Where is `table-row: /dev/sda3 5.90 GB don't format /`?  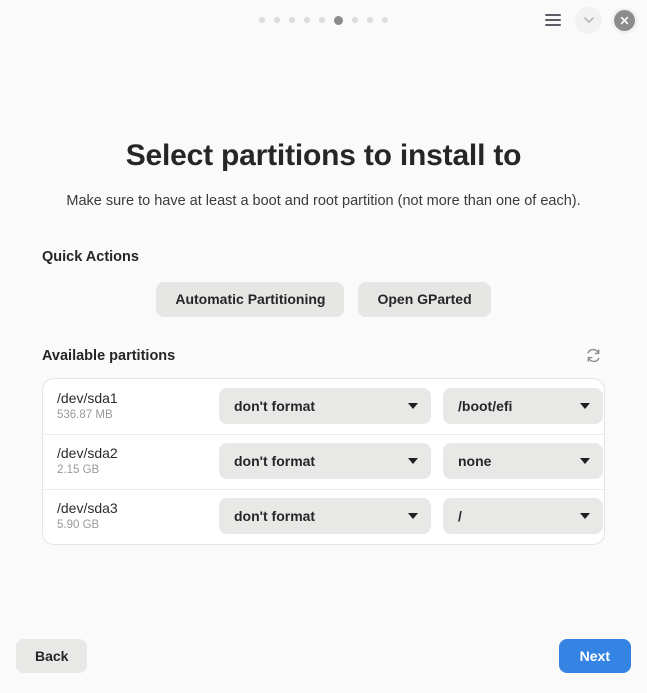 table-row: /dev/sda3 5.90 GB don't format / is located at coordinates (323, 516).